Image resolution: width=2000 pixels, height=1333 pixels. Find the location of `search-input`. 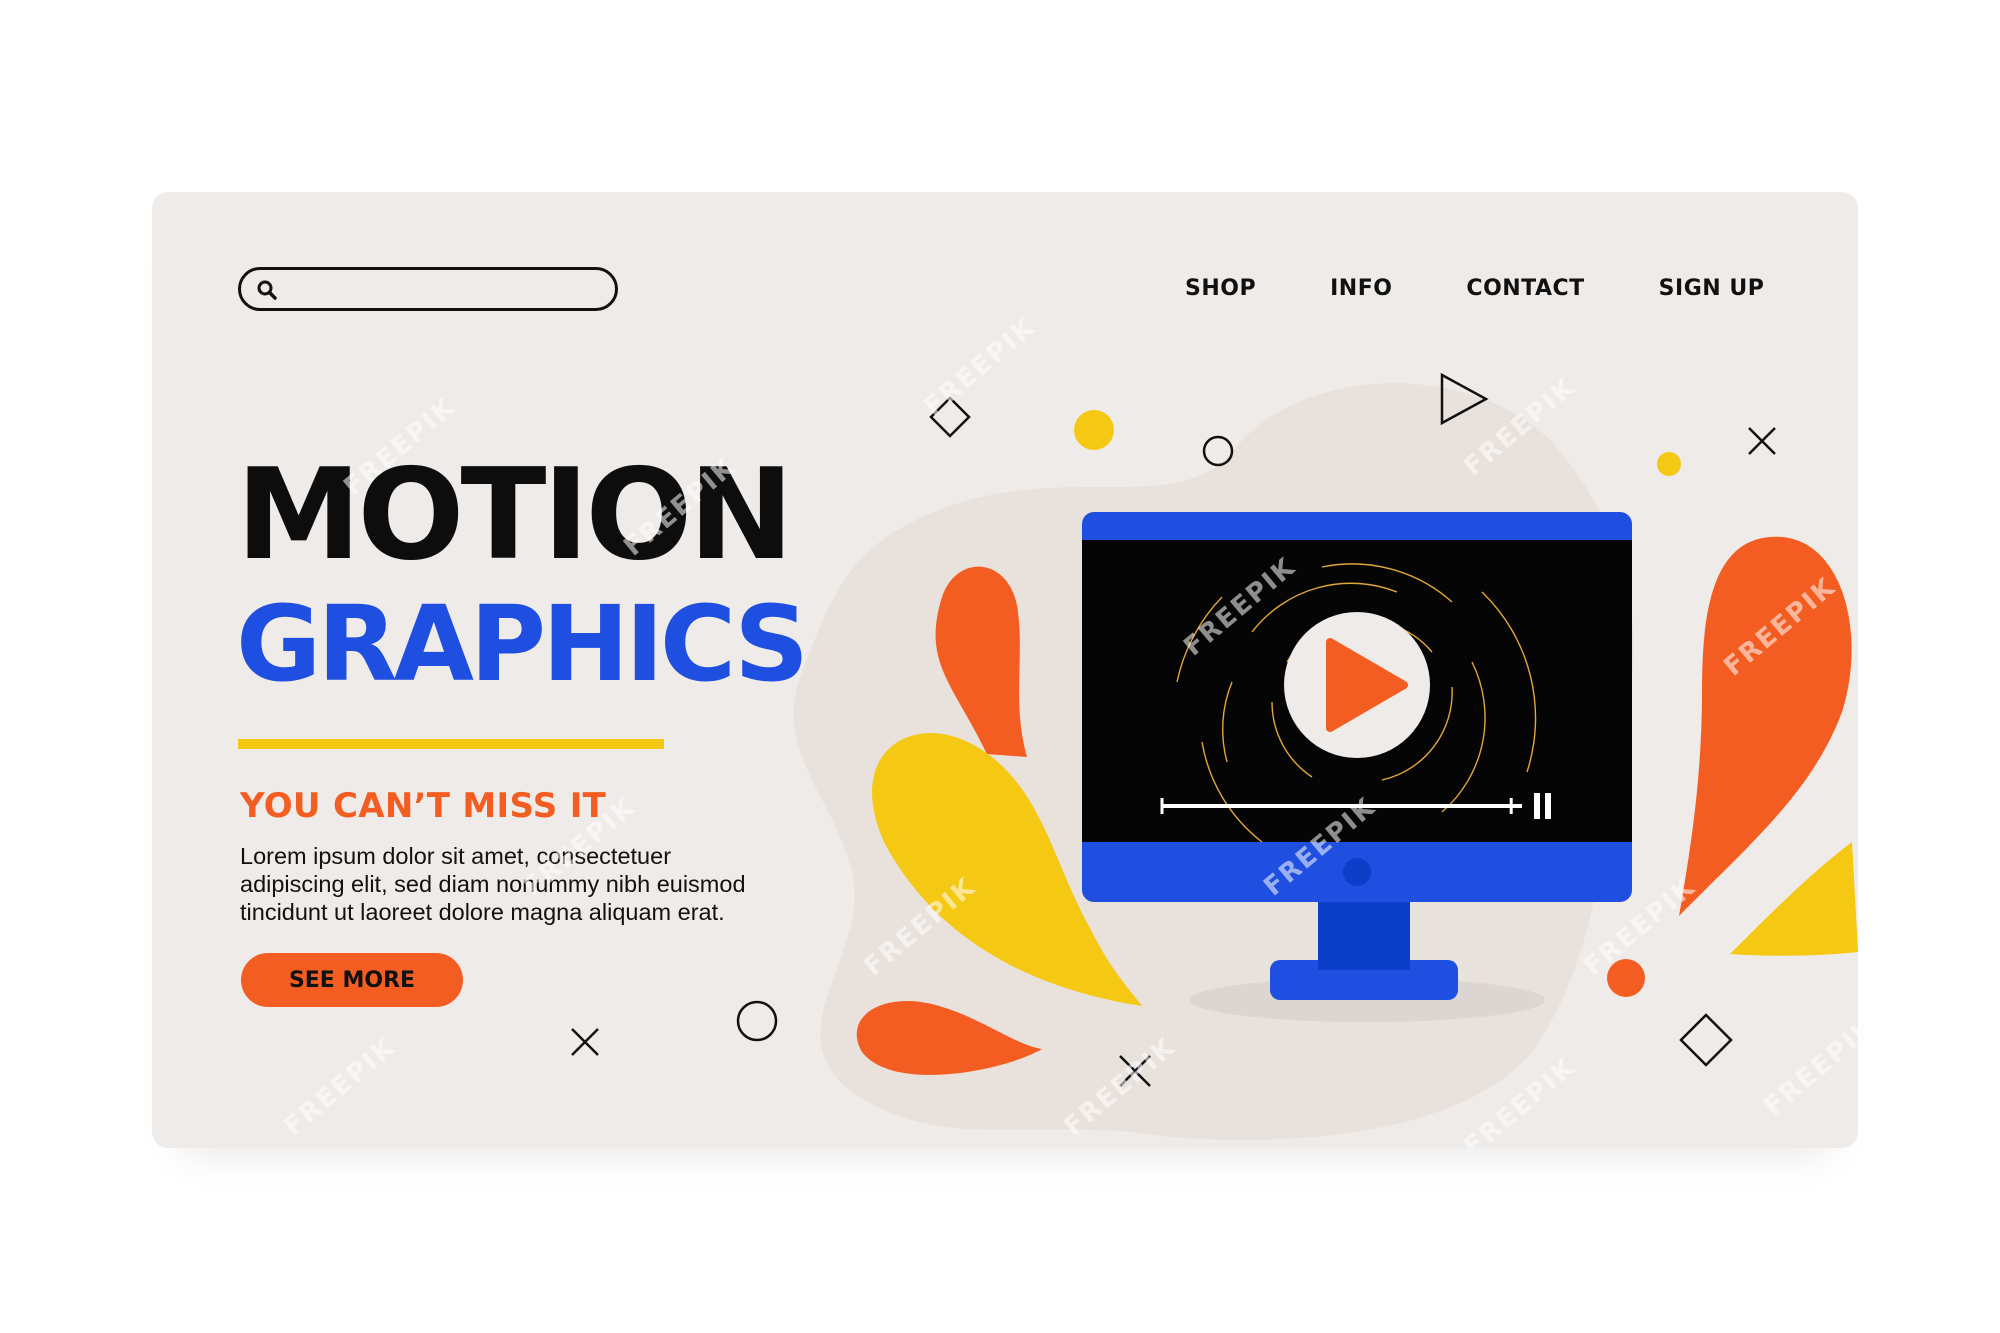

search-input is located at coordinates (441, 289).